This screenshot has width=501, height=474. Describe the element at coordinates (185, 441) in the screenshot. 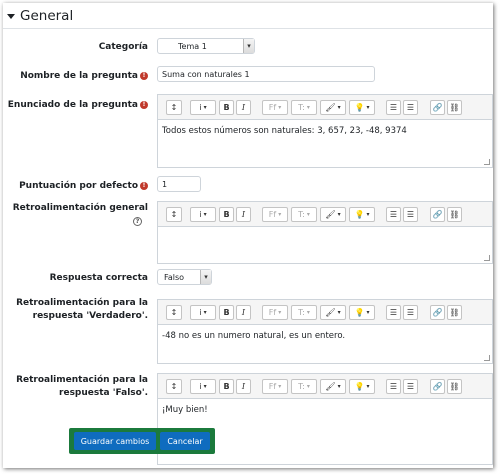

I see `cancel-button: Cancelar` at that location.